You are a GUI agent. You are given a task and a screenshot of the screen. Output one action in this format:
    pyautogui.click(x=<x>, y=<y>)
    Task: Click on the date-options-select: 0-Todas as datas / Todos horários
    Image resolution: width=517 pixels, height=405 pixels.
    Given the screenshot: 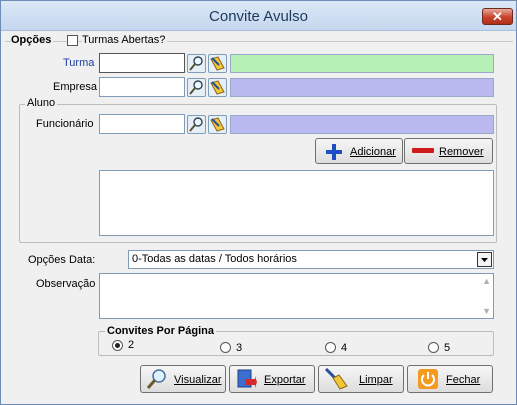 What is the action you would take?
    pyautogui.click(x=311, y=259)
    